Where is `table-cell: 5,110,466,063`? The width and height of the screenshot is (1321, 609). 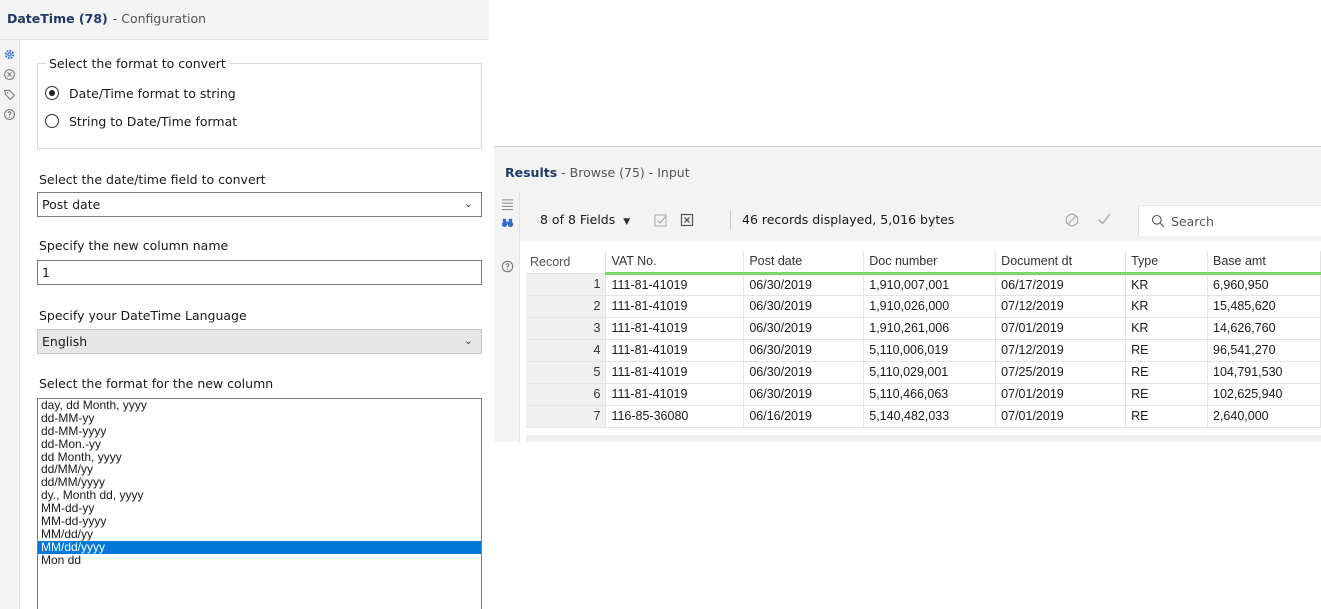 table-cell: 5,110,466,063 is located at coordinates (930, 394).